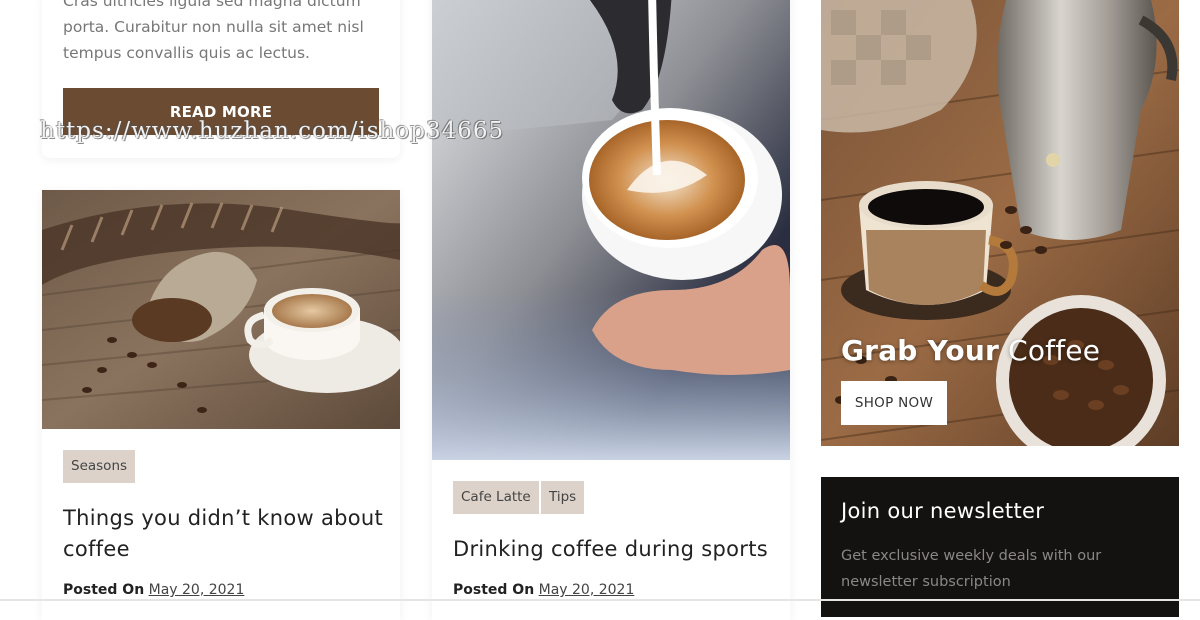 The image size is (1200, 620). I want to click on post-title: Drinking coffee during sports, so click(618, 549).